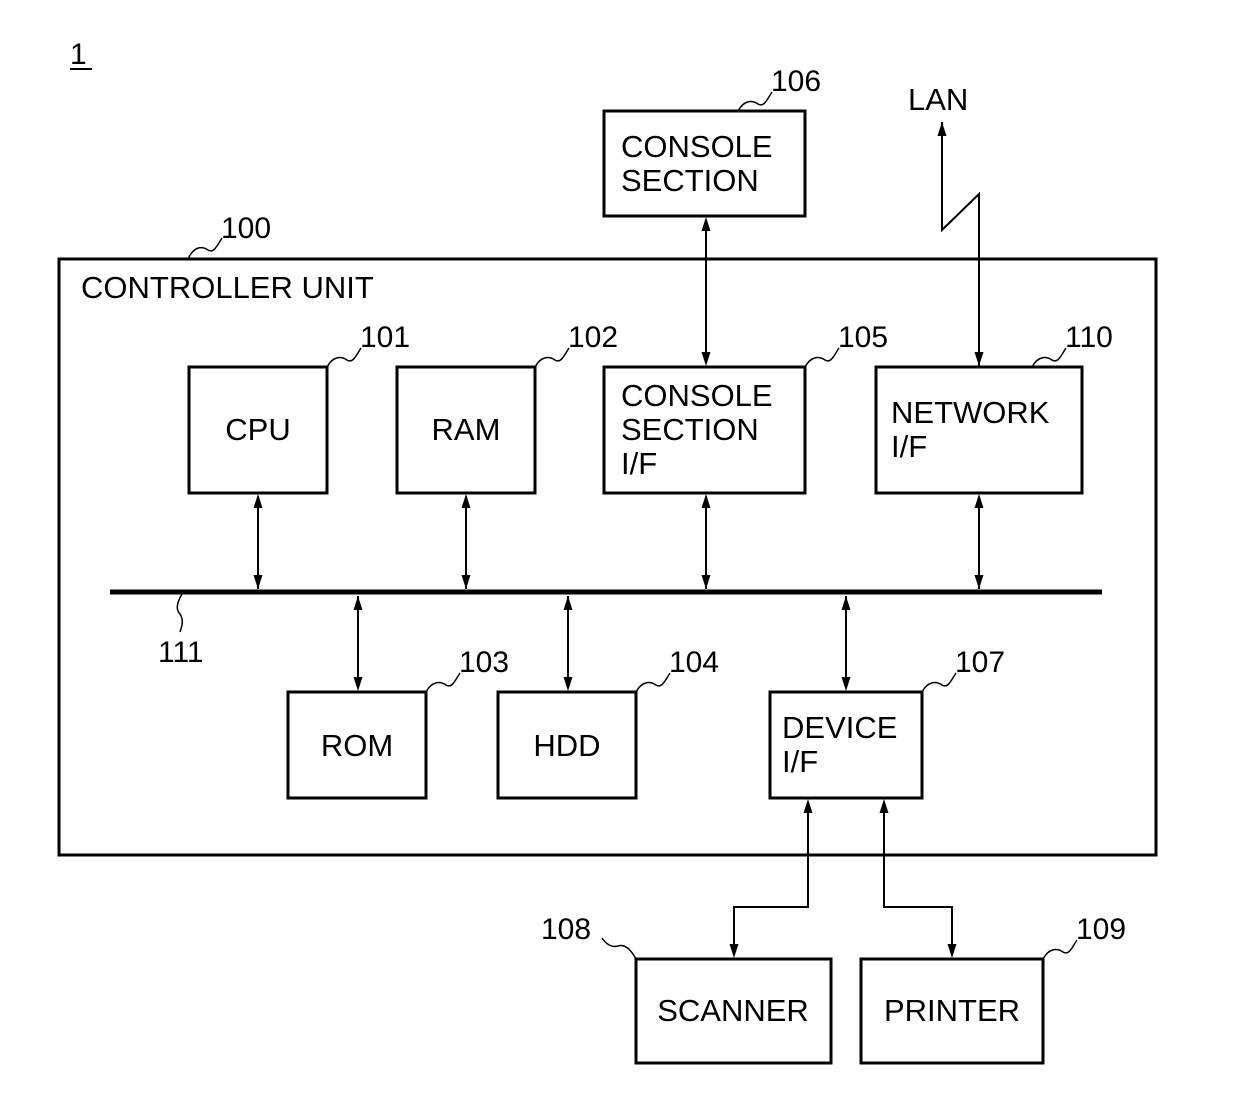 This screenshot has height=1120, width=1240. I want to click on console-arrow-up, so click(706, 224).